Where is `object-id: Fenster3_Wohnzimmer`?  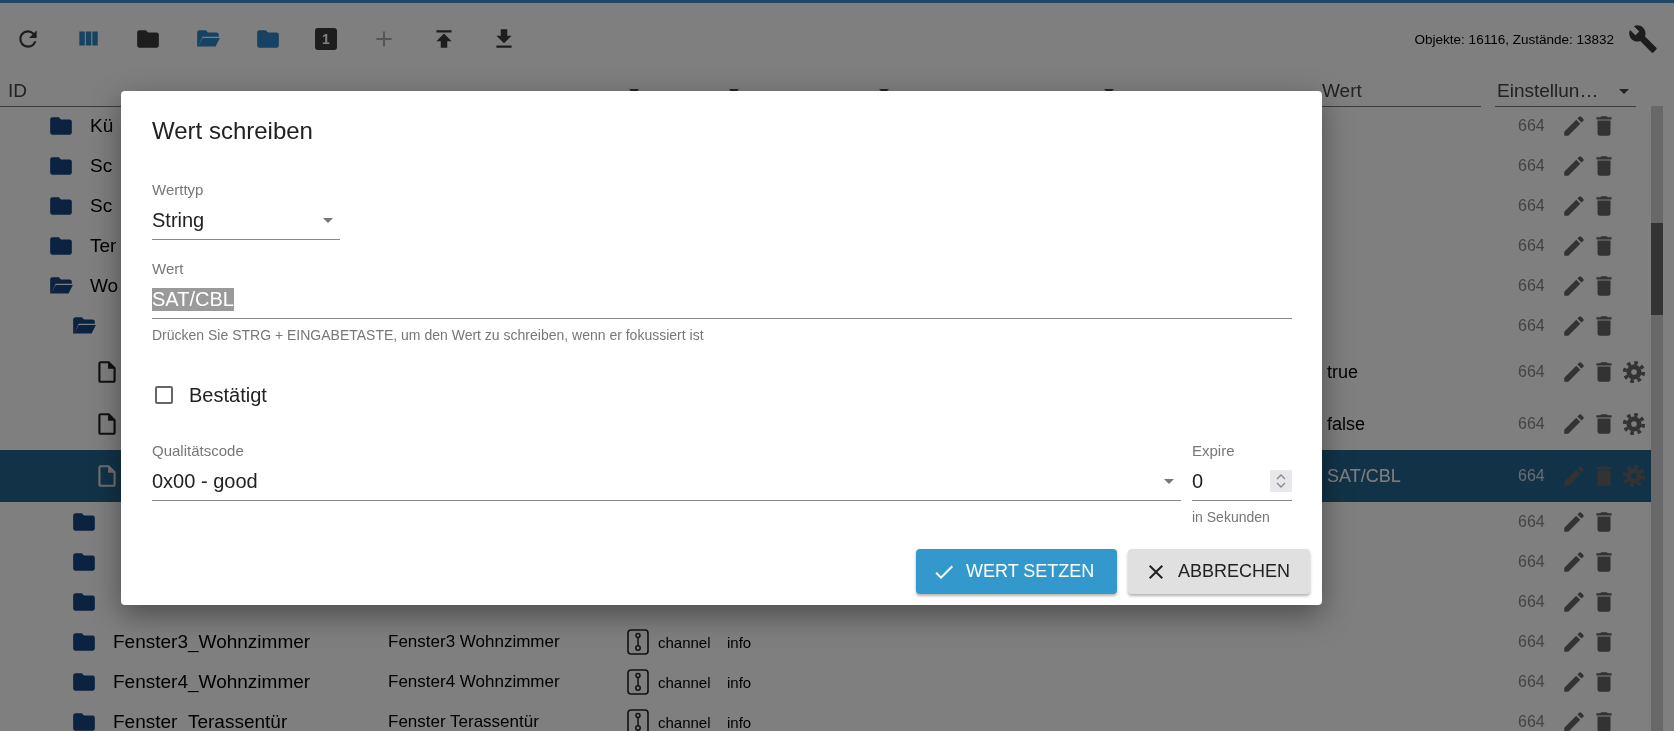 object-id: Fenster3_Wohnzimmer is located at coordinates (212, 642).